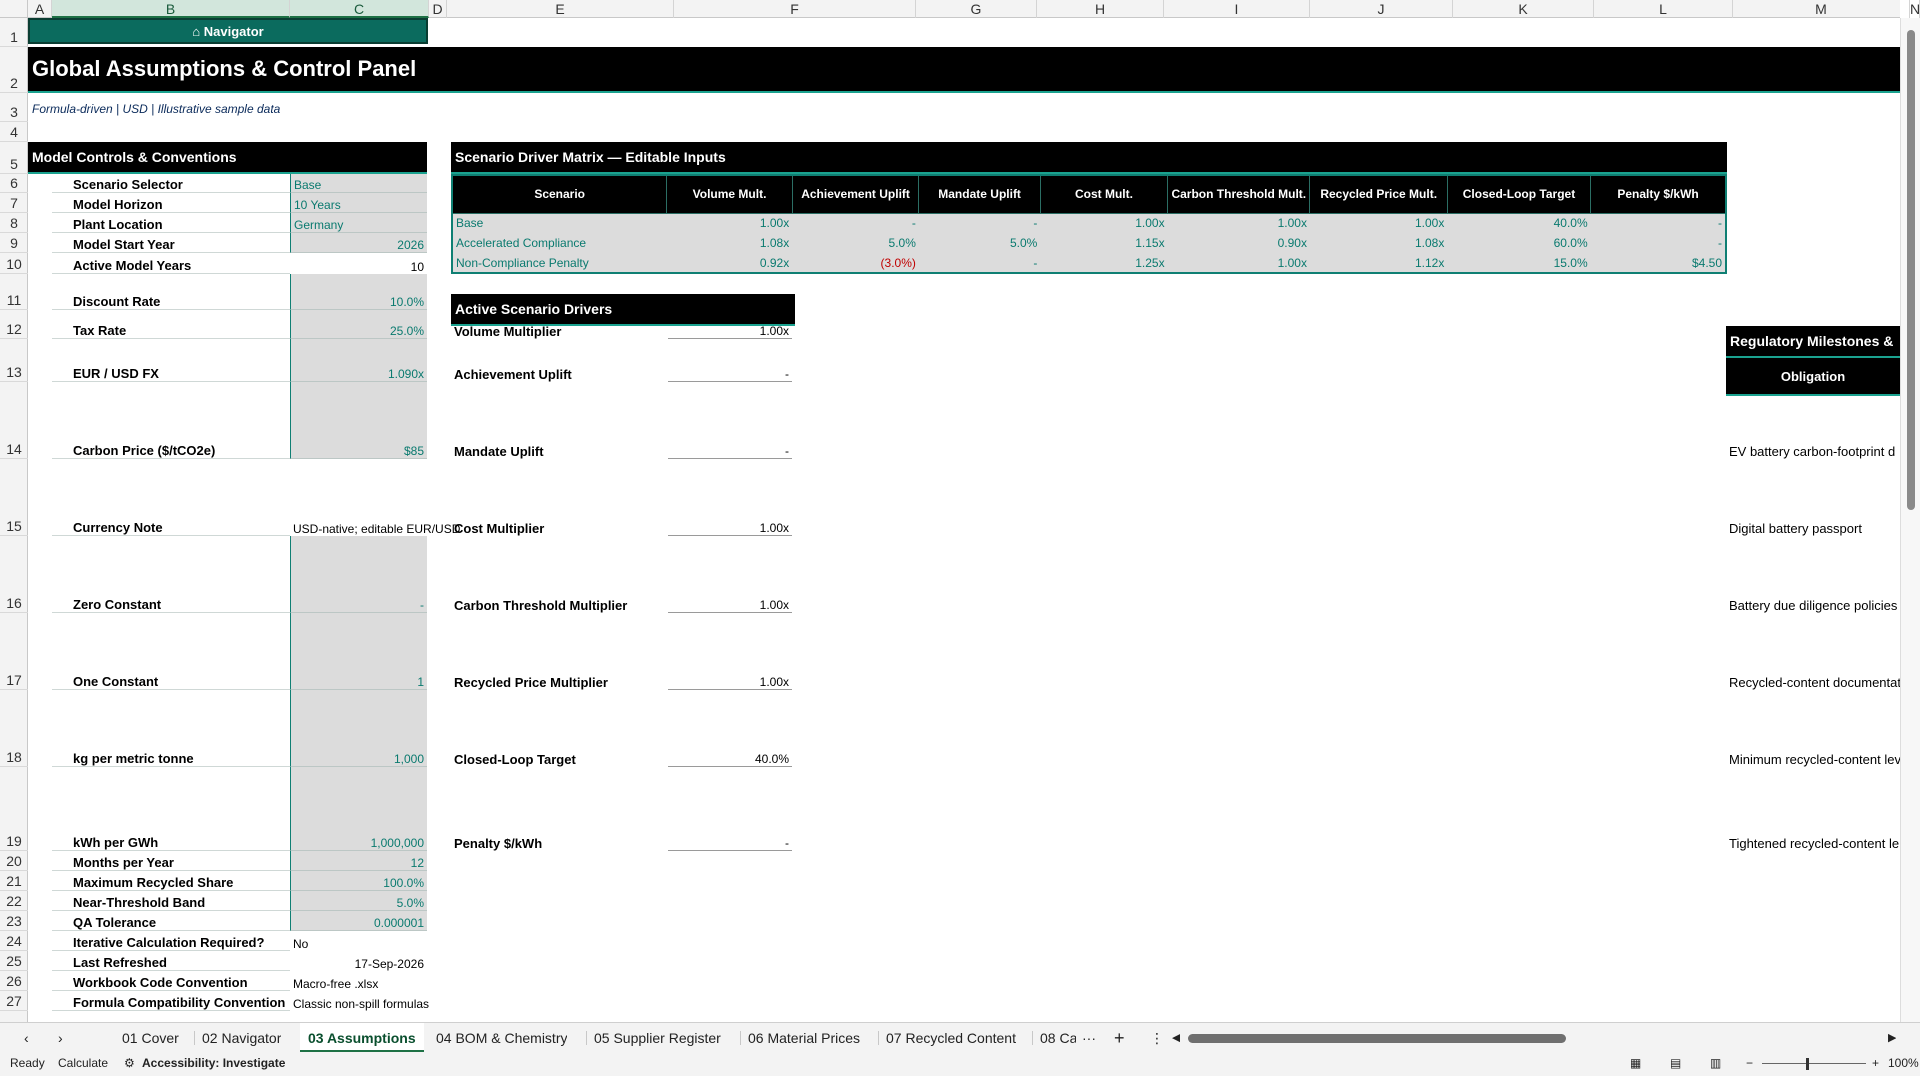 The height and width of the screenshot is (1076, 1920). Describe the element at coordinates (14, 1001) in the screenshot. I see `row-header-27: 27` at that location.